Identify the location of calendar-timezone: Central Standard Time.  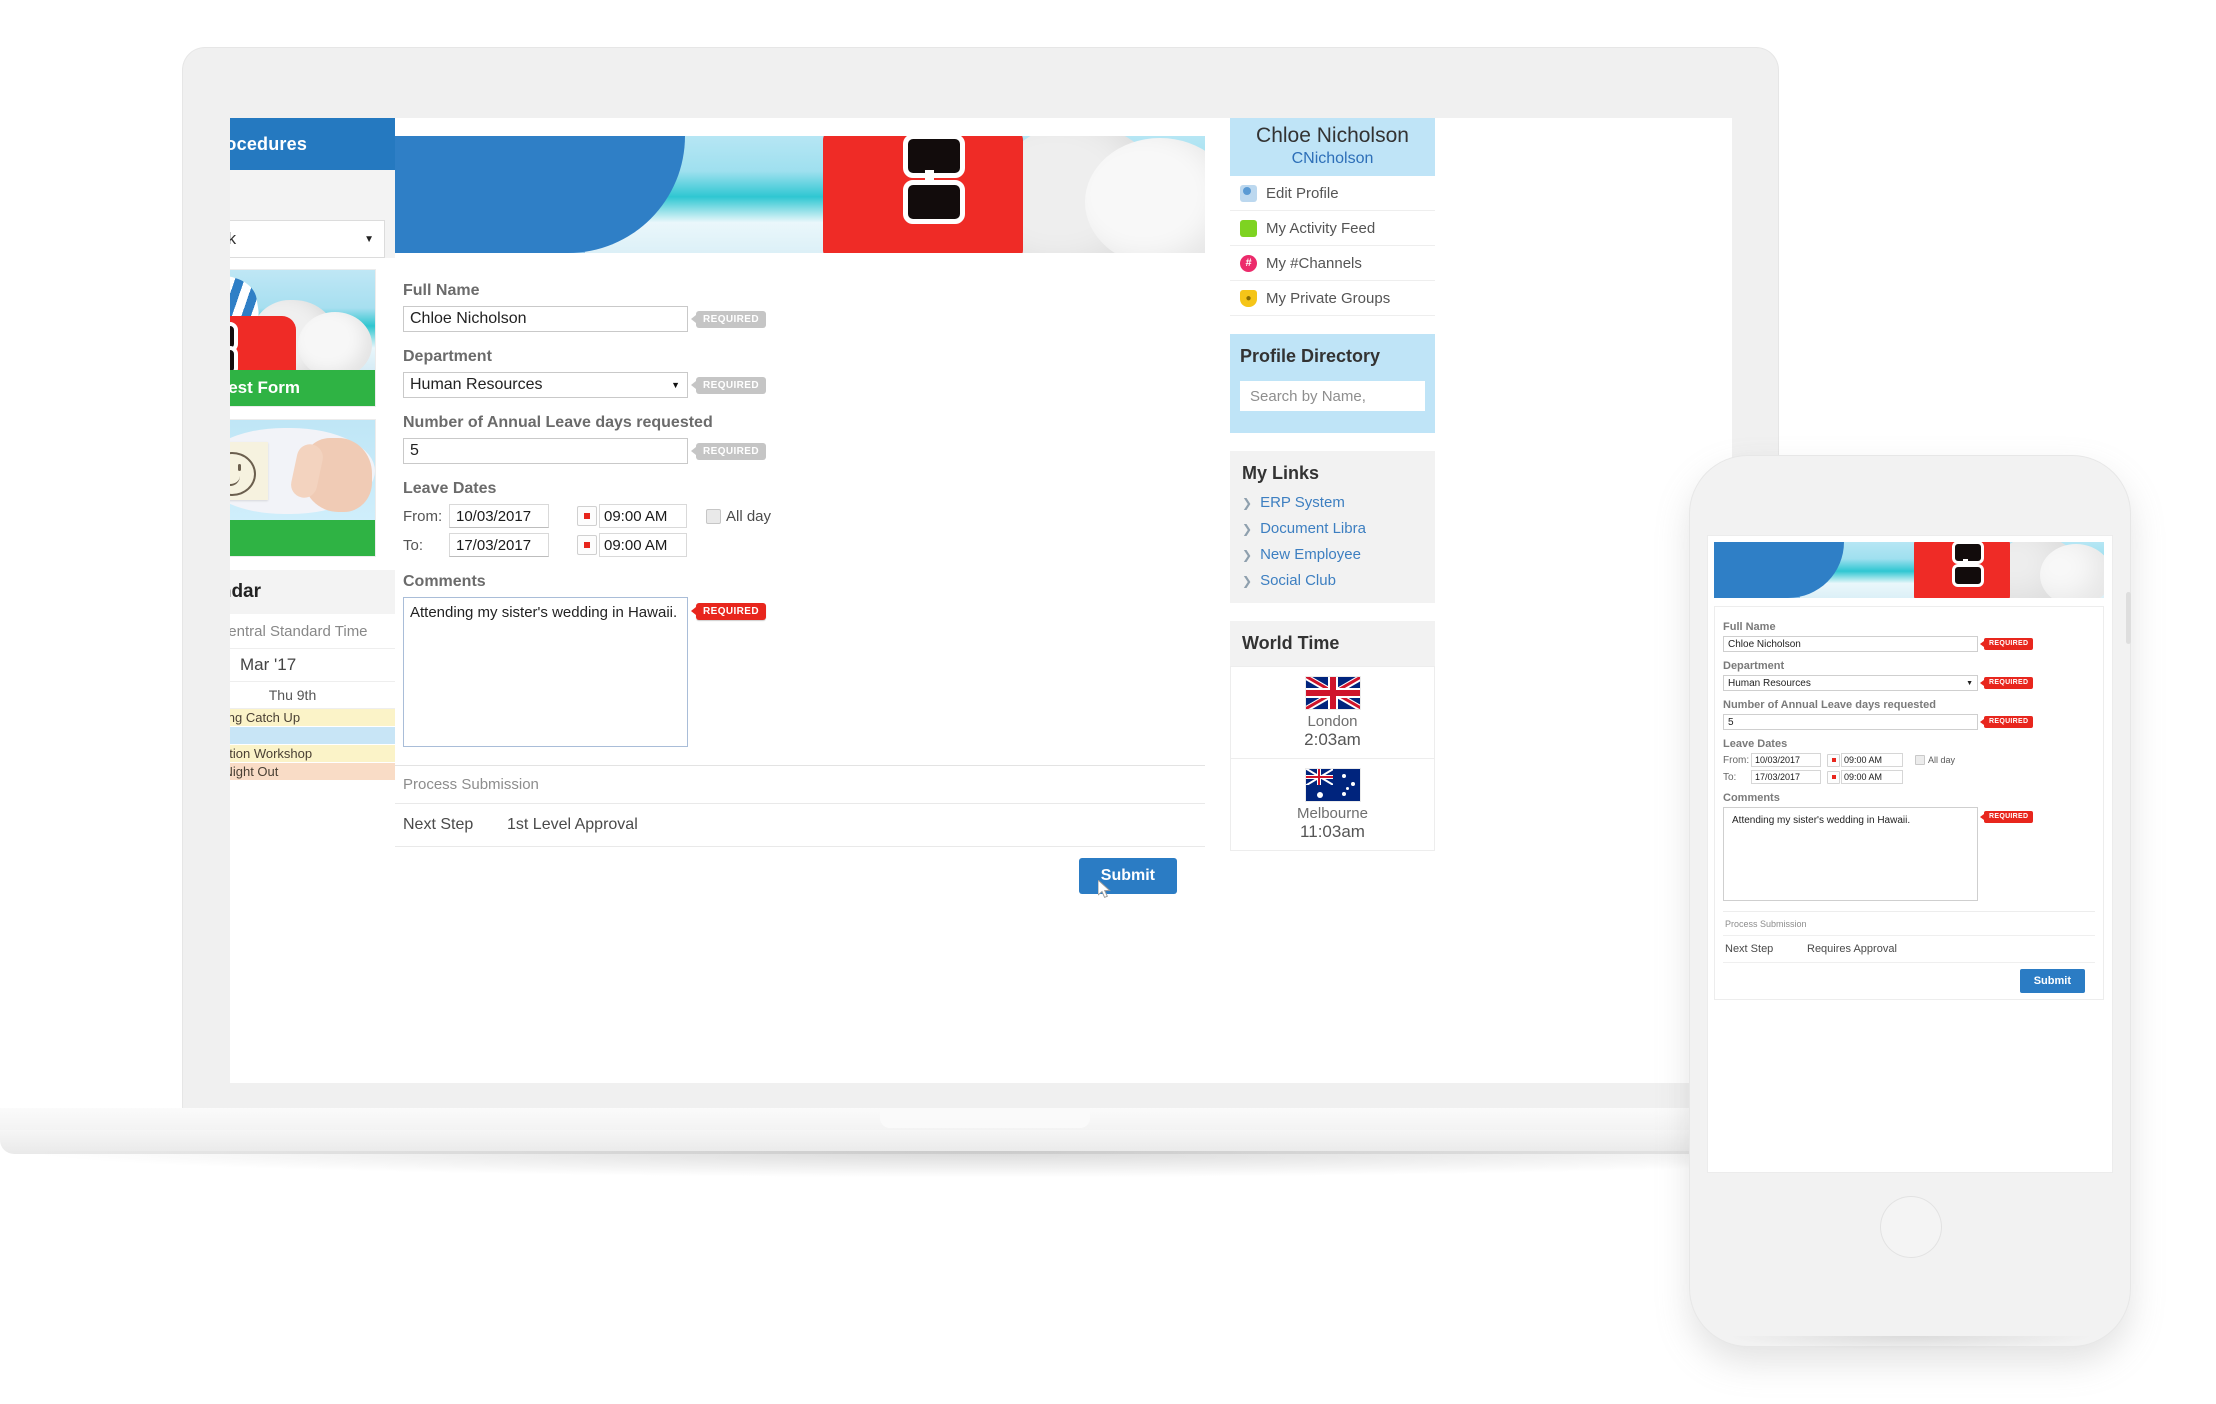
(312, 631).